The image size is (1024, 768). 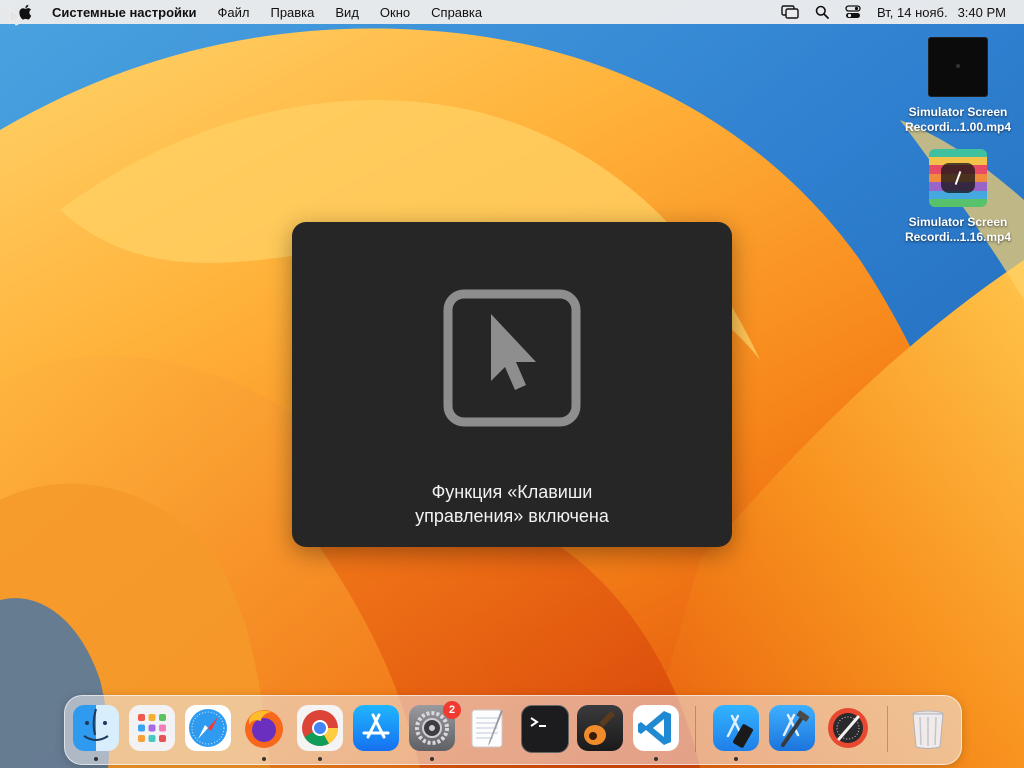 I want to click on menu-file: Файл, so click(x=234, y=12).